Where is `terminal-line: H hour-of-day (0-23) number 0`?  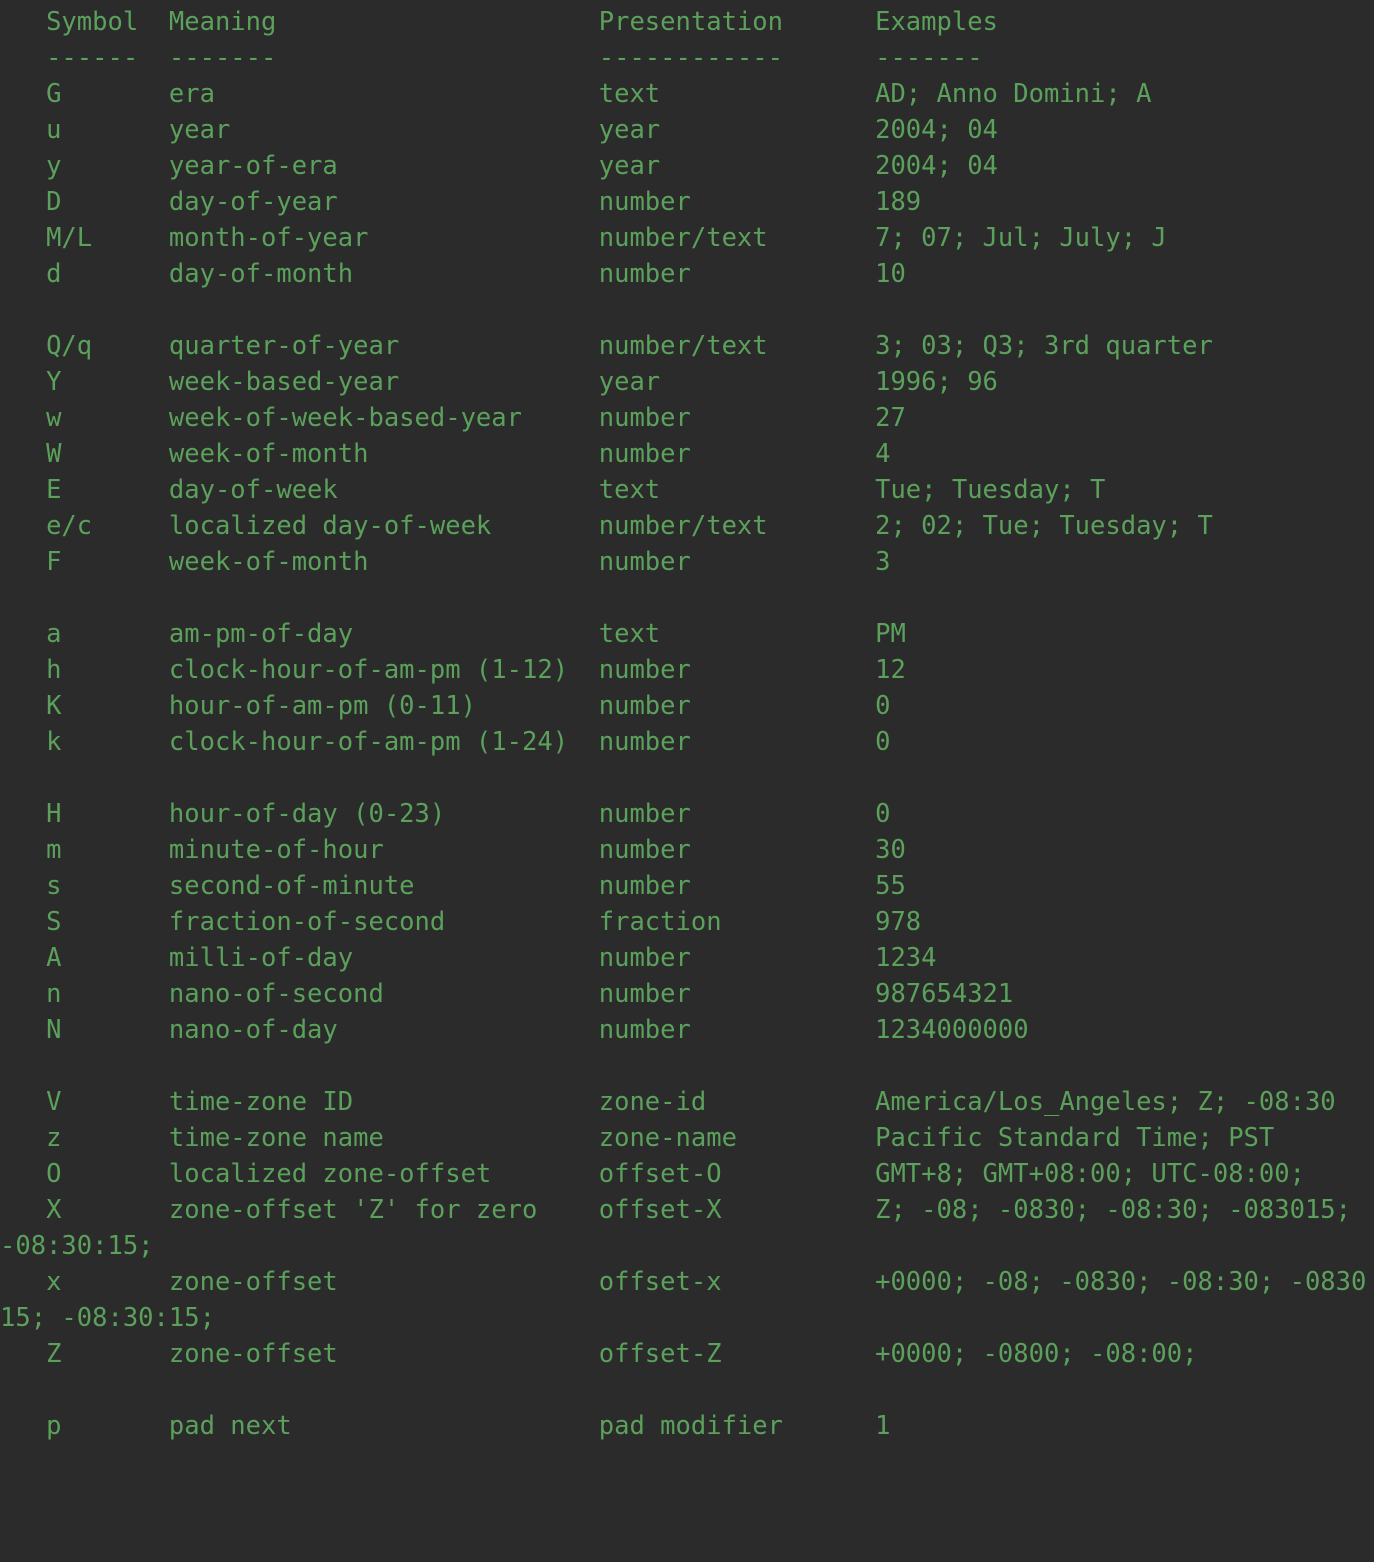
terminal-line: H hour-of-day (0-23) number 0 is located at coordinates (445, 814).